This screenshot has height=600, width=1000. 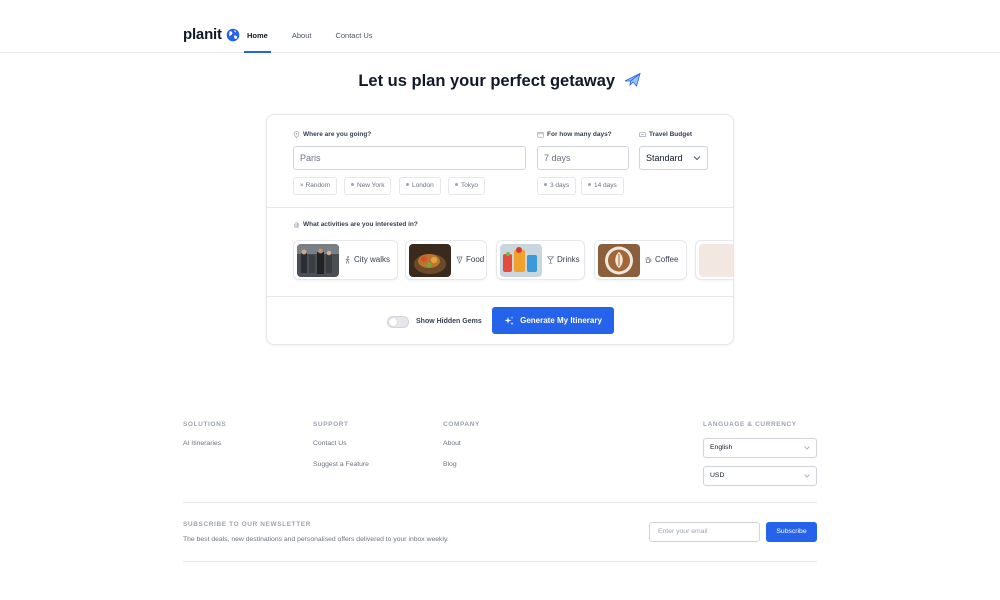 What do you see at coordinates (642, 134) in the screenshot?
I see `wallet-icon` at bounding box center [642, 134].